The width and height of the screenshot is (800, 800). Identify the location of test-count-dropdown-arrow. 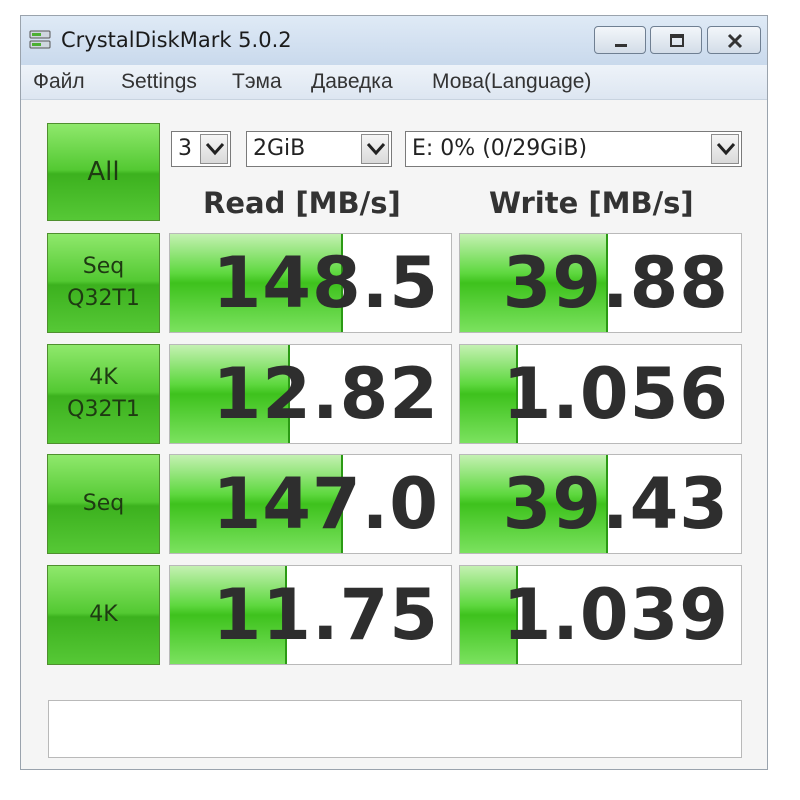
(214, 149).